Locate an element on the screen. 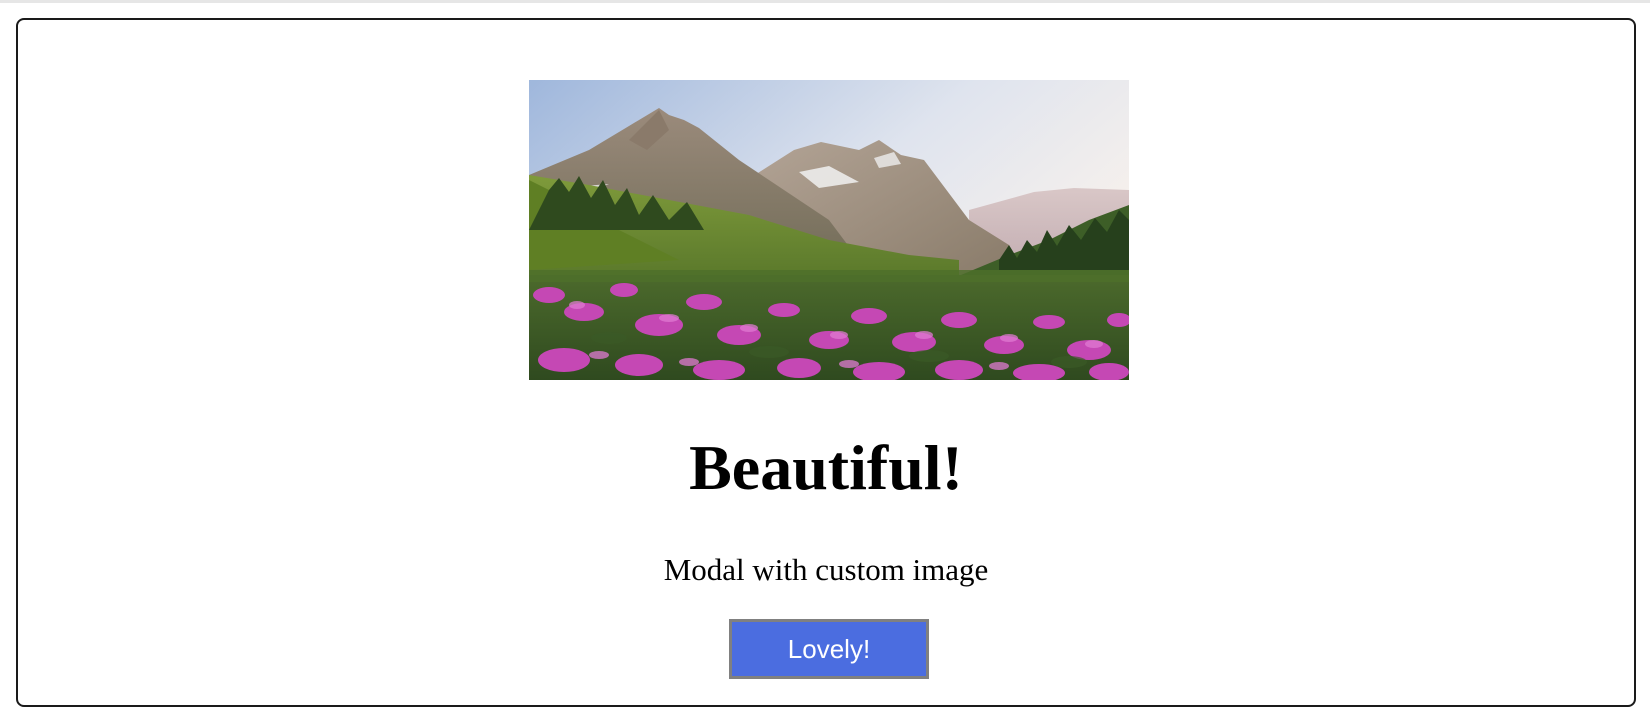  top-divider is located at coordinates (825, 1).